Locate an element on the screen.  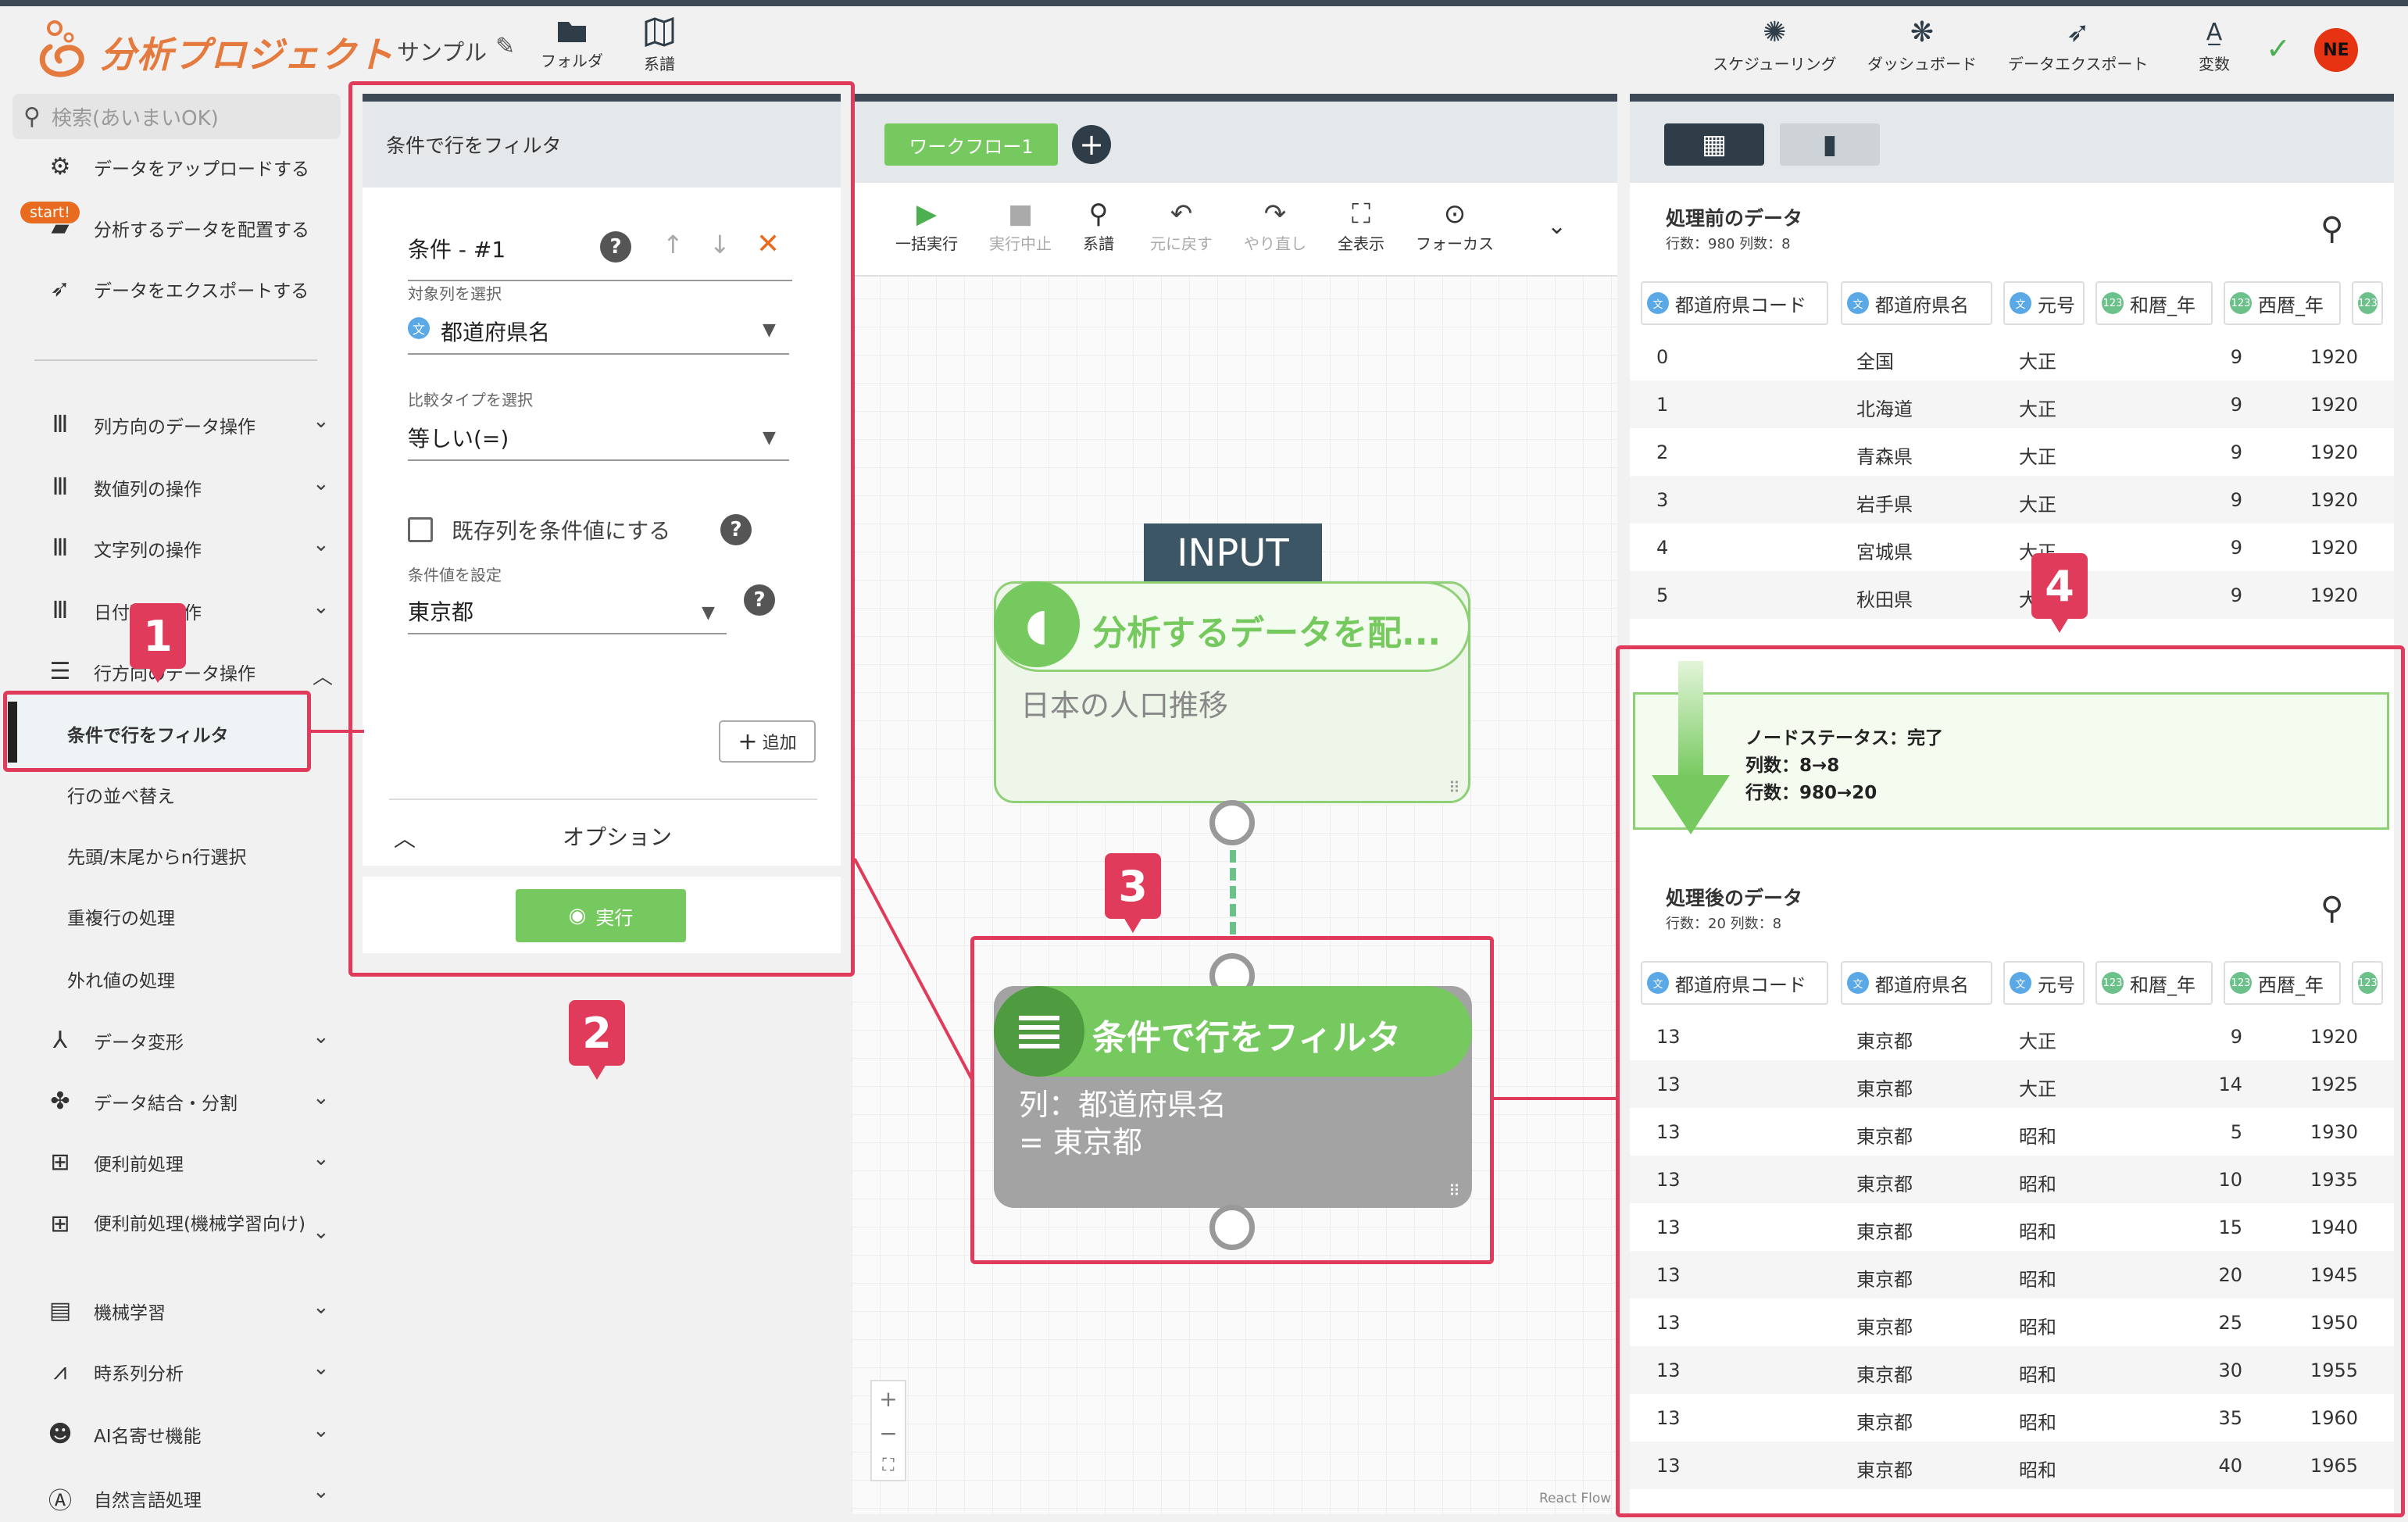
col-header: 123 和暦_年 is located at coordinates (2154, 303).